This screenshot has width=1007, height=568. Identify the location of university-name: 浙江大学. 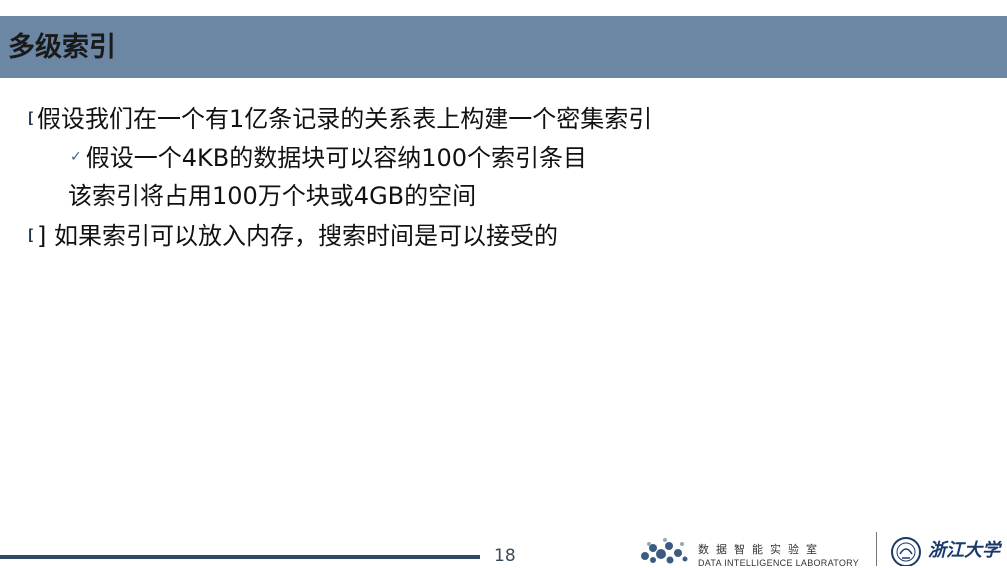
(964, 550).